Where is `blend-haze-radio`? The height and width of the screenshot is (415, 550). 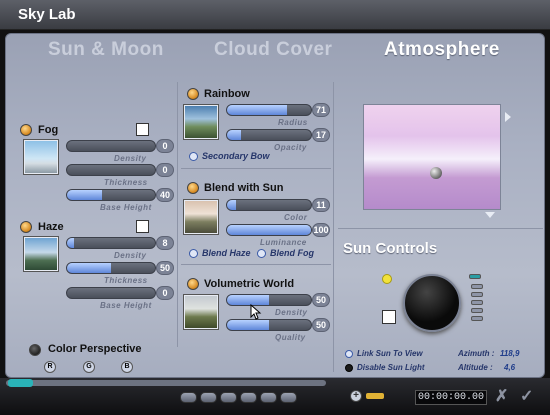
blend-haze-radio is located at coordinates (193, 253).